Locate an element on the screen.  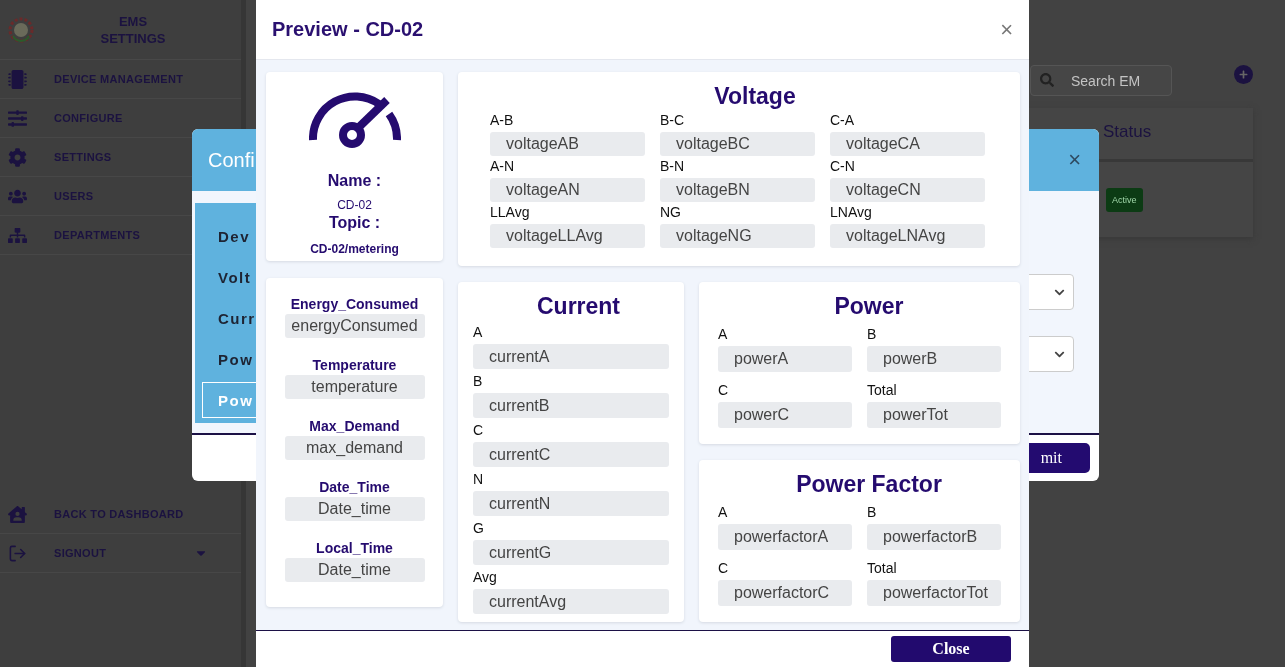
field-label: C-N is located at coordinates (843, 166).